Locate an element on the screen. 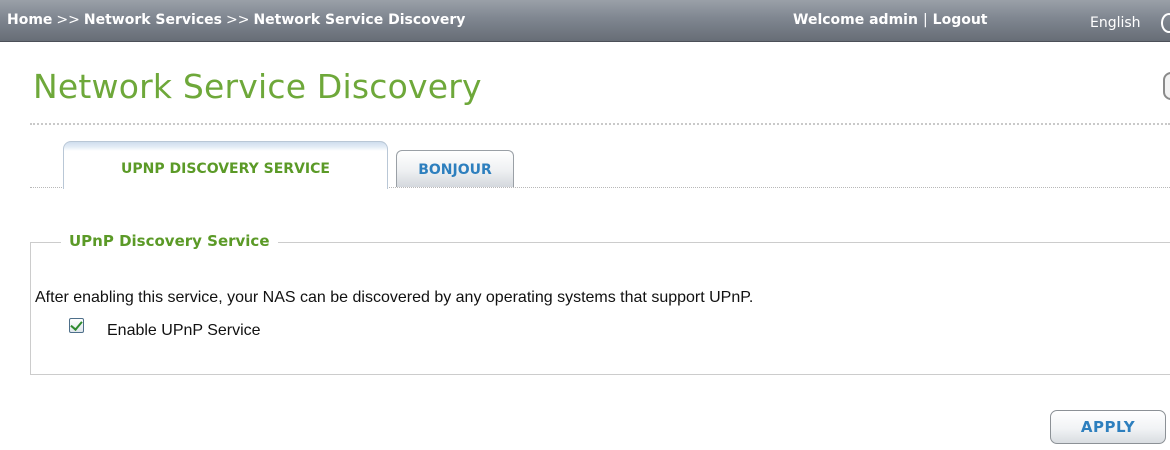 The width and height of the screenshot is (1170, 450). language-selector: English is located at coordinates (1115, 23).